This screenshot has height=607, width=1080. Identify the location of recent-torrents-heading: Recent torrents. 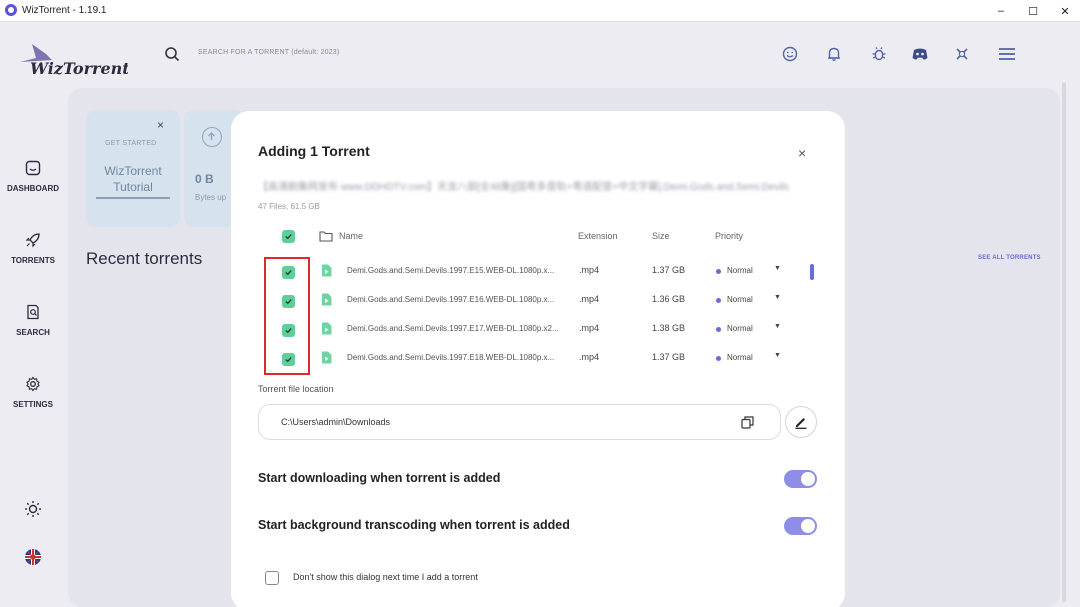
(144, 258).